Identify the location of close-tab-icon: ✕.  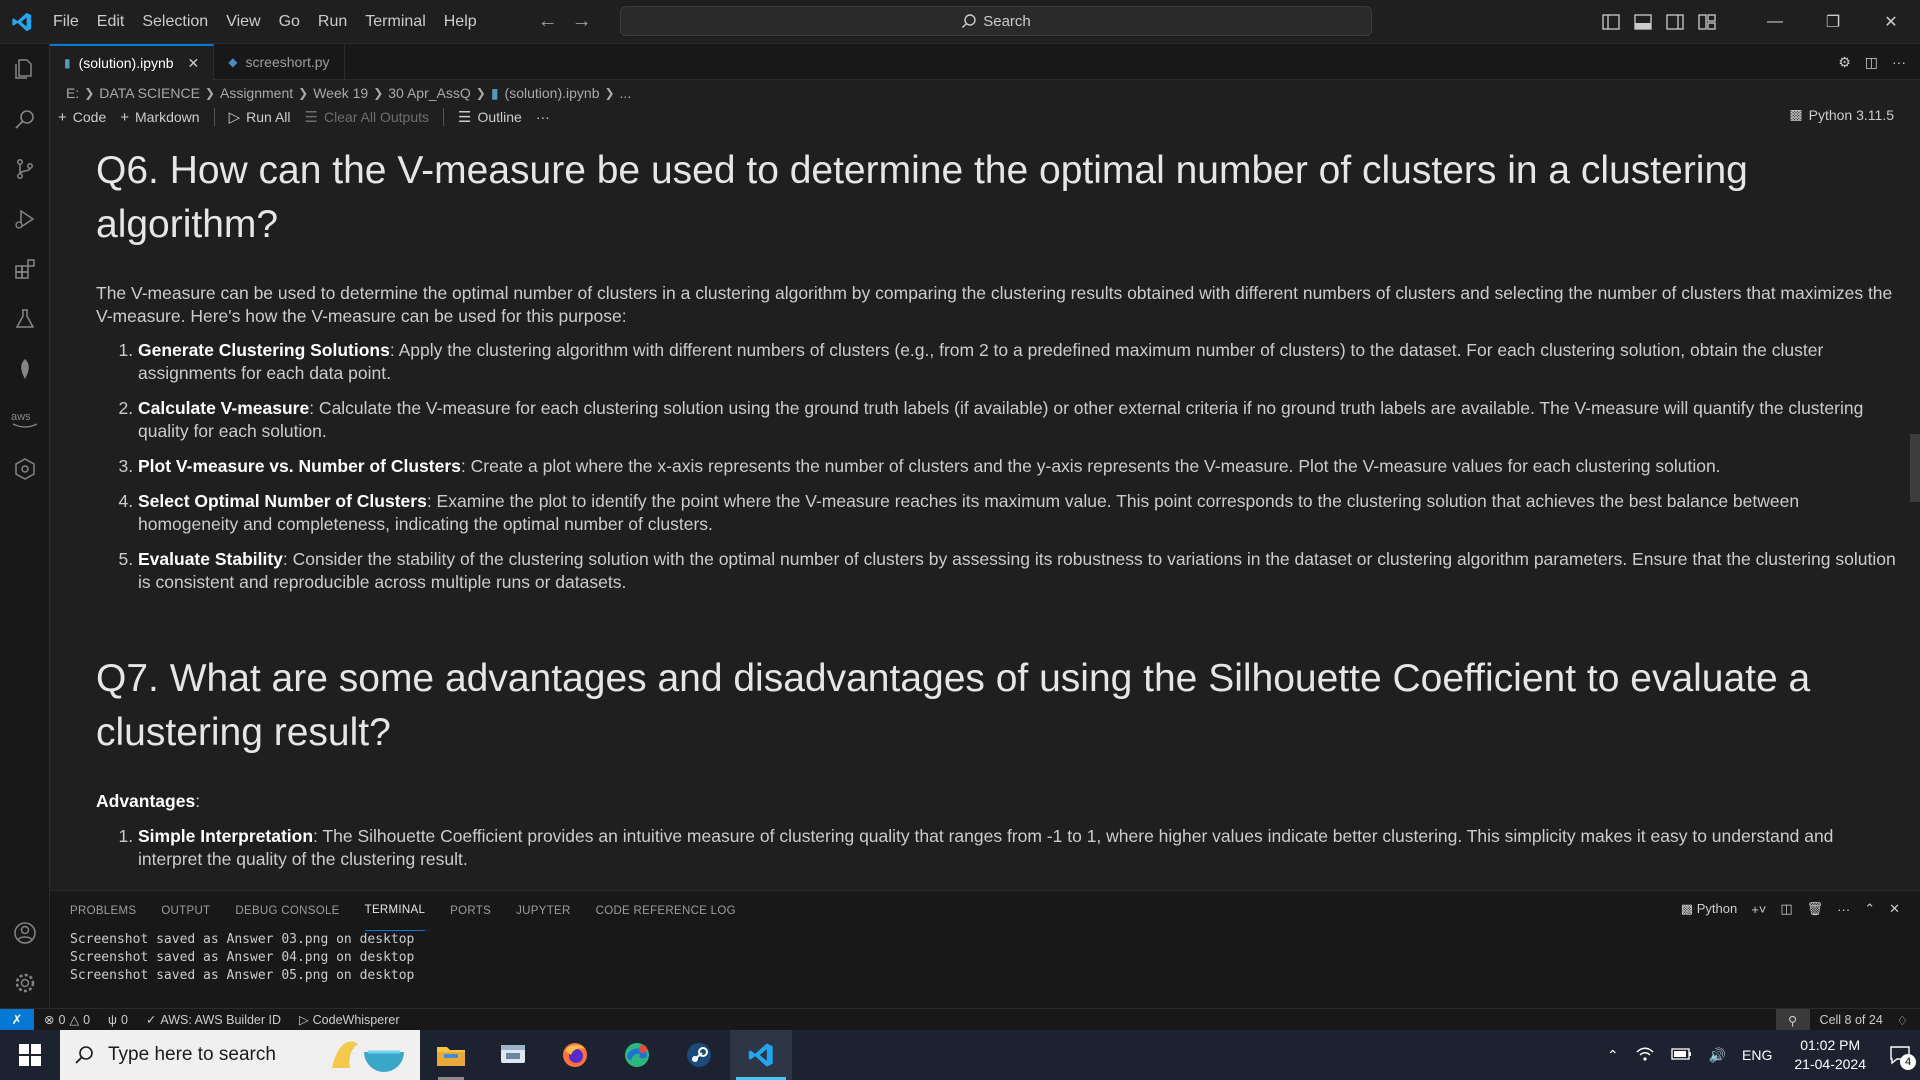
(194, 63).